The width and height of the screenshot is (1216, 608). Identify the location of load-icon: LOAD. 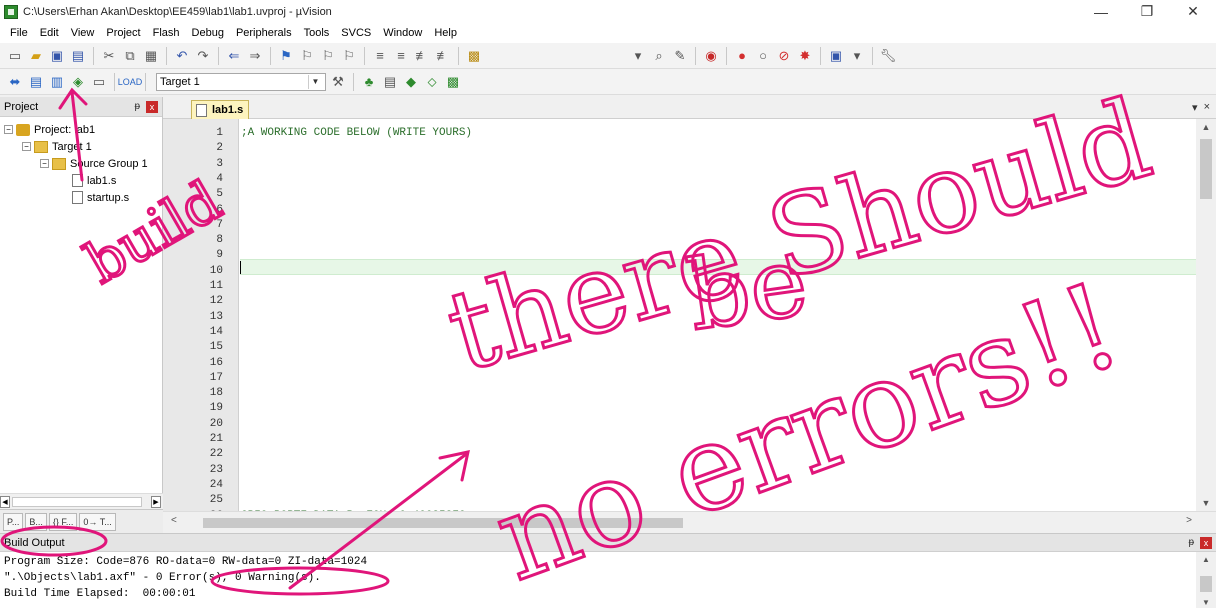
(130, 82).